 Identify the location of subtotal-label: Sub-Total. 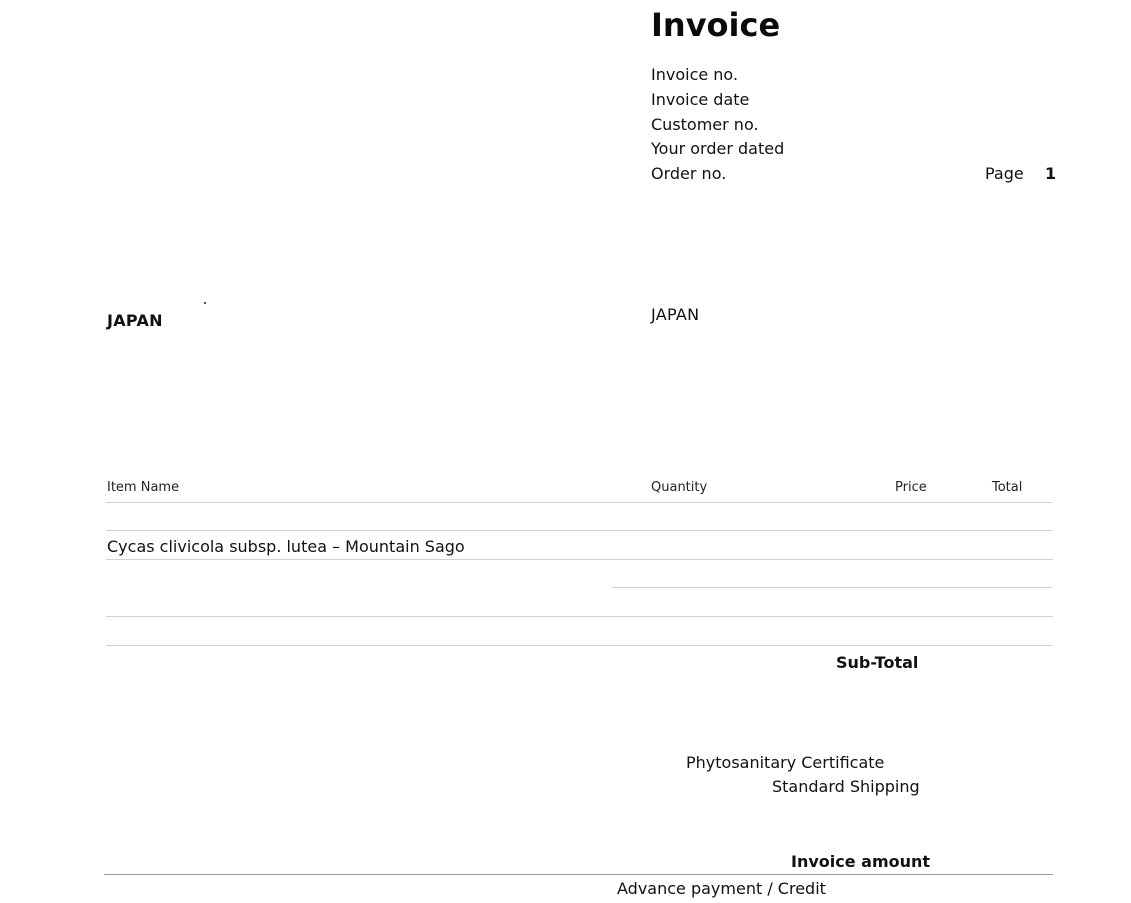
(877, 662).